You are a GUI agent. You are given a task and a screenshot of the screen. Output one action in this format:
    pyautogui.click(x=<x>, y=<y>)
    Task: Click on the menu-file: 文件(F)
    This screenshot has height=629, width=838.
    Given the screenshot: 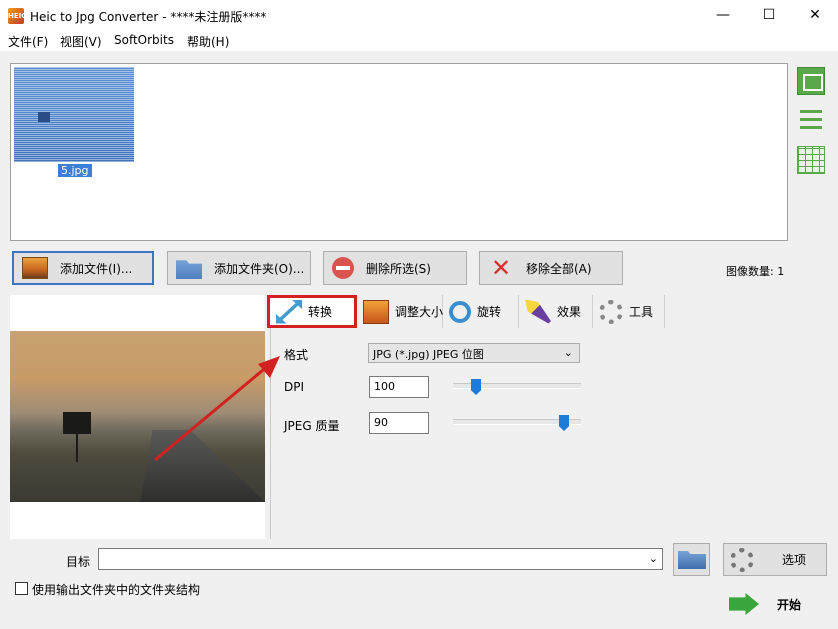 What is the action you would take?
    pyautogui.click(x=28, y=41)
    